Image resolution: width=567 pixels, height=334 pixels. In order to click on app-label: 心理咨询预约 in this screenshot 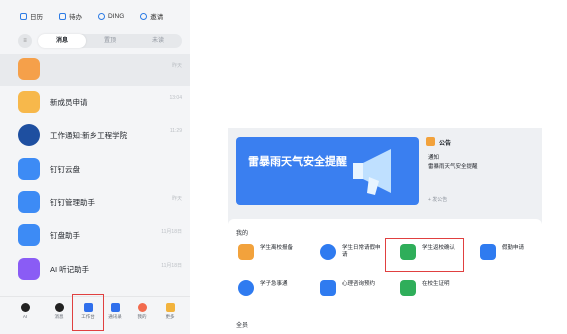, I will do `click(359, 284)`.